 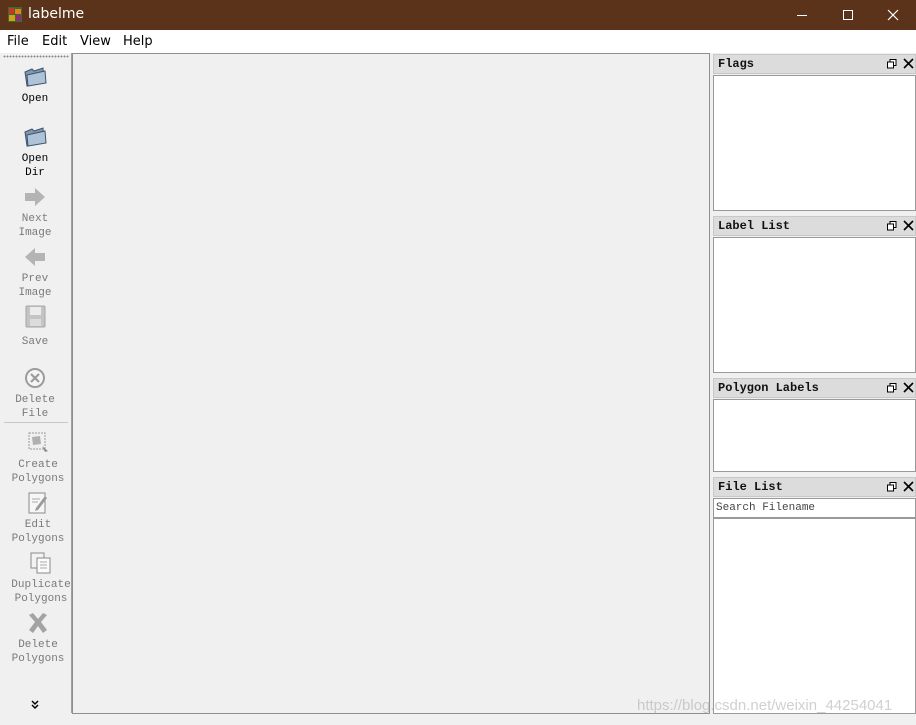 I want to click on dock-title-text: File List, so click(x=750, y=487).